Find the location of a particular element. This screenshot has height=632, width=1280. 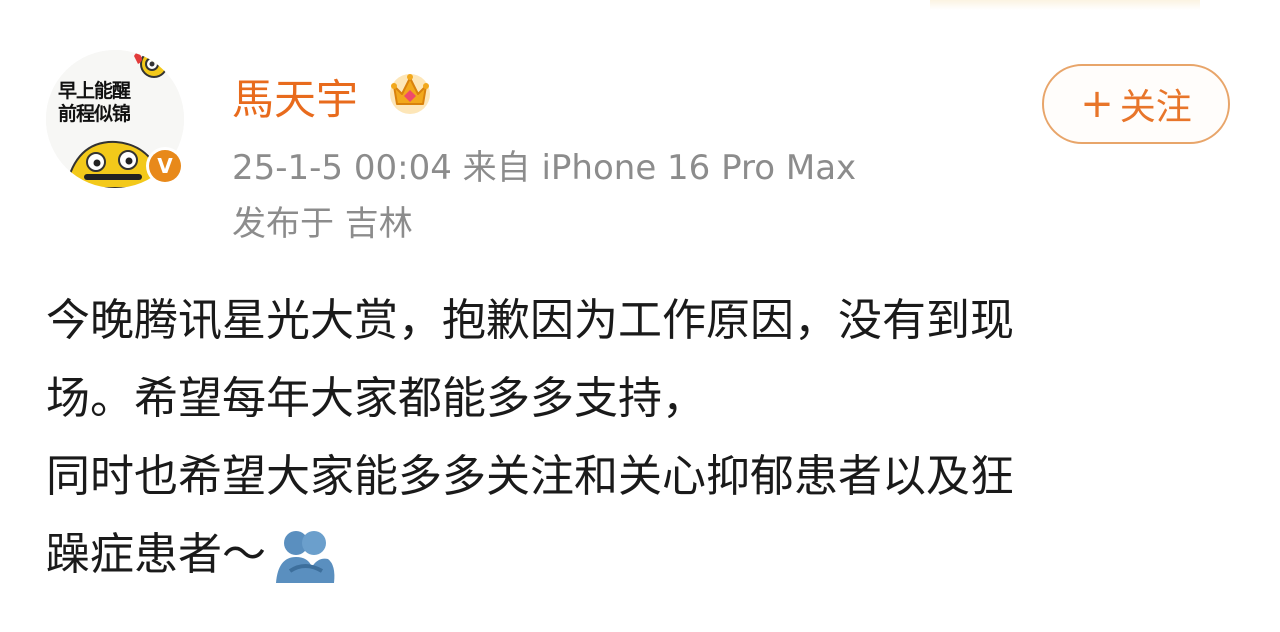

top-decoration is located at coordinates (1065, 5).